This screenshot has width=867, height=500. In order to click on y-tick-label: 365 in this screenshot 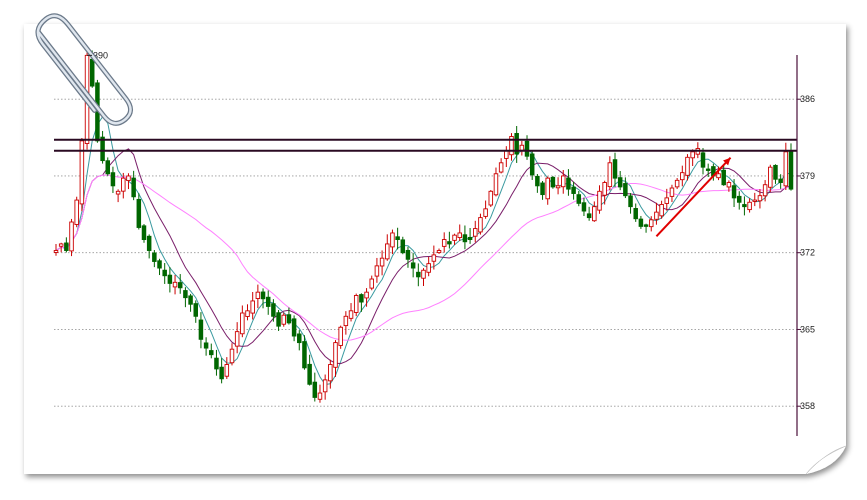, I will do `click(807, 329)`.